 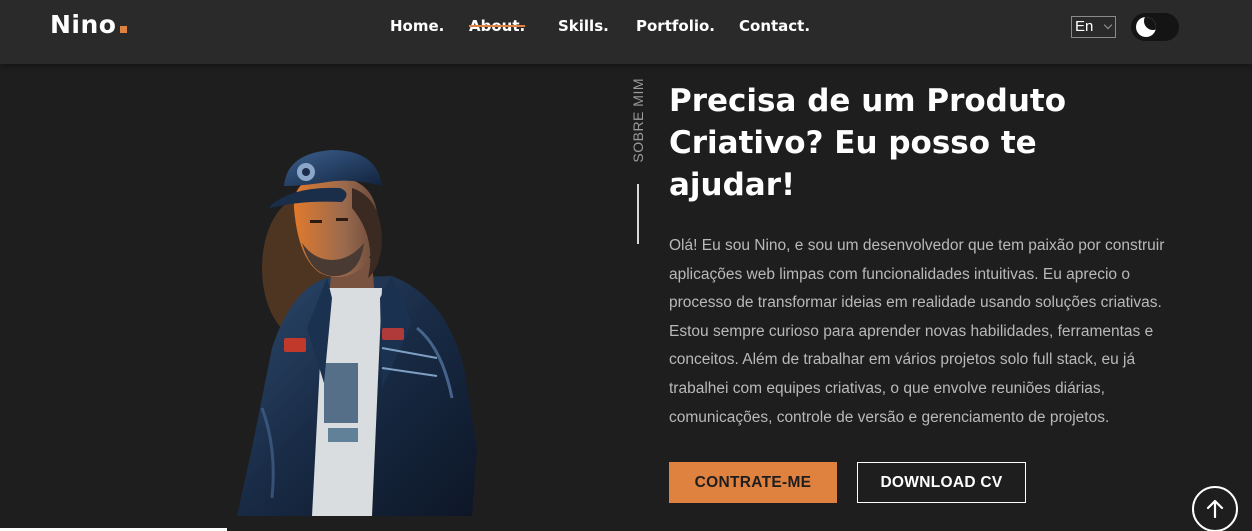 What do you see at coordinates (357, 332) in the screenshot?
I see `avatar-illustration` at bounding box center [357, 332].